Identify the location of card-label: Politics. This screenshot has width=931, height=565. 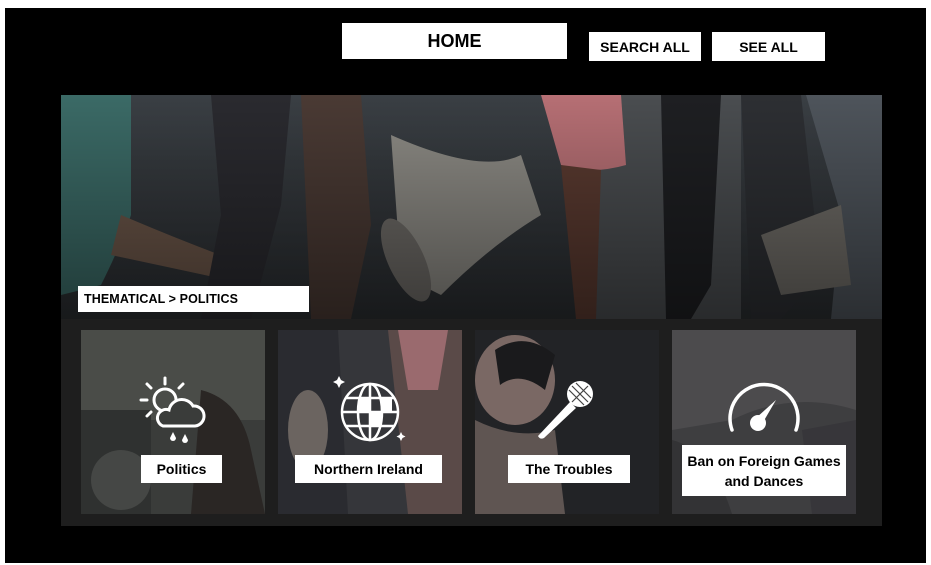
(181, 469).